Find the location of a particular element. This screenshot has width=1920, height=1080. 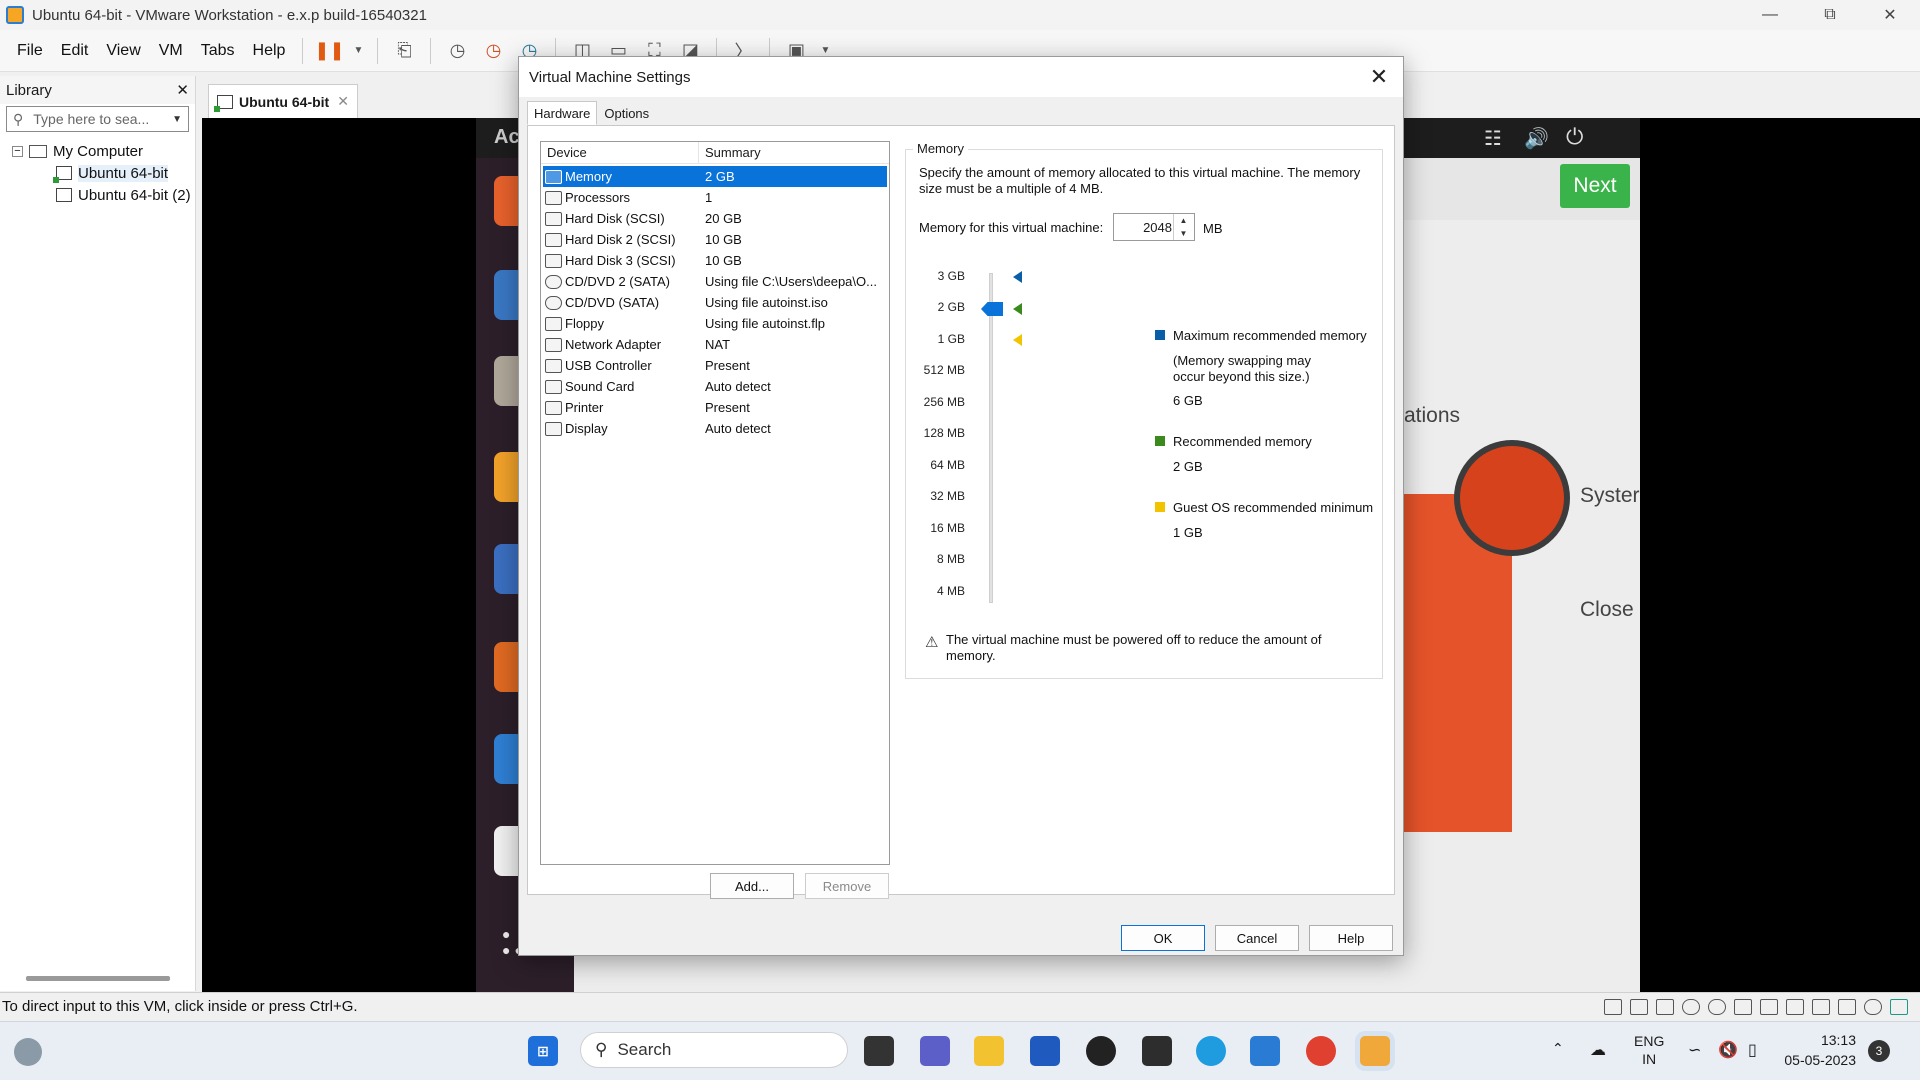

printer-status-icon is located at coordinates (1821, 1006).